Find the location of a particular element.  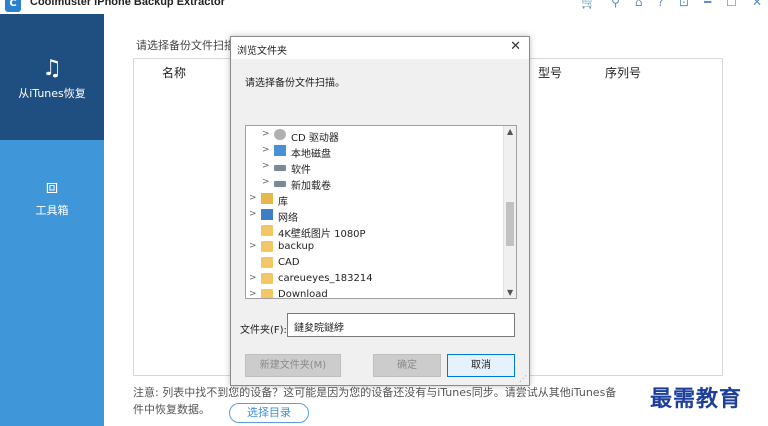

tree-item-label: backup is located at coordinates (296, 246).